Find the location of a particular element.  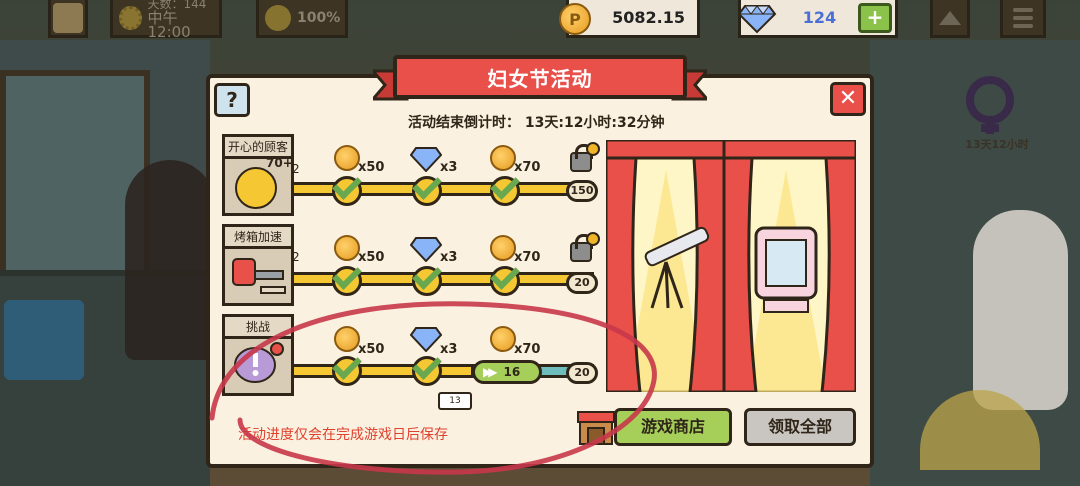

title-ribbon: 妇女节活动 is located at coordinates (540, 79).